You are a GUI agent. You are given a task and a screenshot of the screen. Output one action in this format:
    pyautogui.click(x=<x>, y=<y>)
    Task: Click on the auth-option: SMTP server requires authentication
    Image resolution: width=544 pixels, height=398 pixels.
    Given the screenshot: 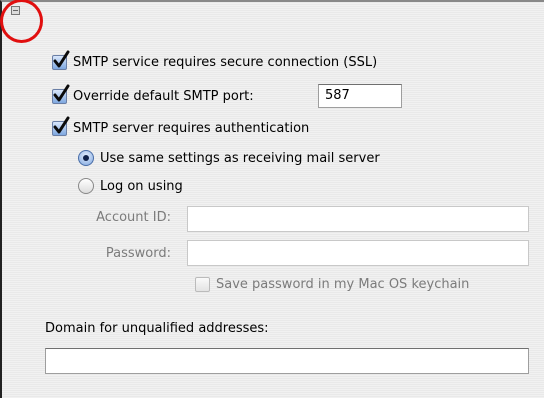 What is the action you would take?
    pyautogui.click(x=181, y=126)
    